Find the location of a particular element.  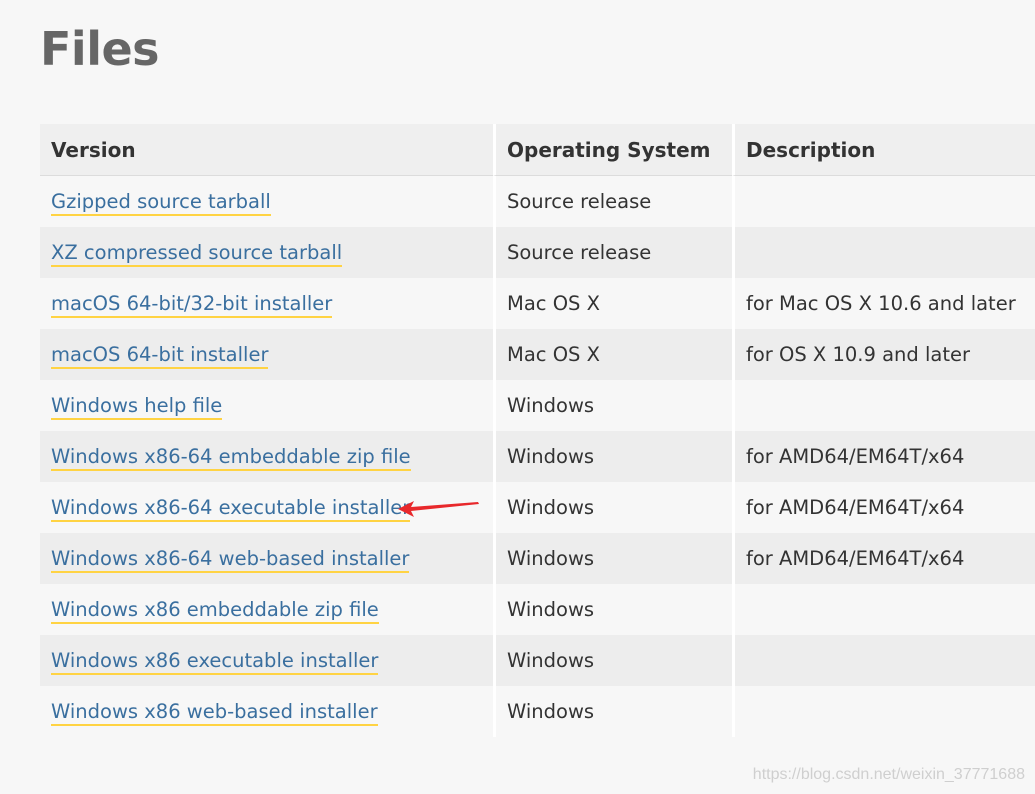

file-link-macos-64-32-bit-installer: macOS 64-bit/32-bit installer is located at coordinates (192, 305).